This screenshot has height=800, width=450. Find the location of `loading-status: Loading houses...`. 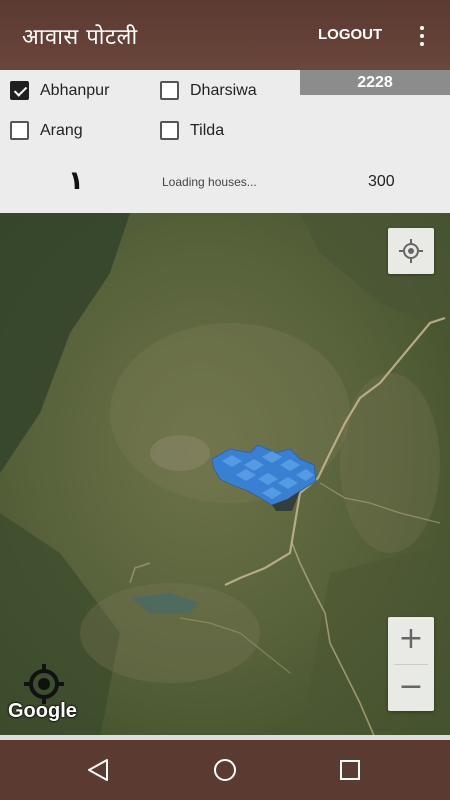

loading-status: Loading houses... is located at coordinates (209, 182).